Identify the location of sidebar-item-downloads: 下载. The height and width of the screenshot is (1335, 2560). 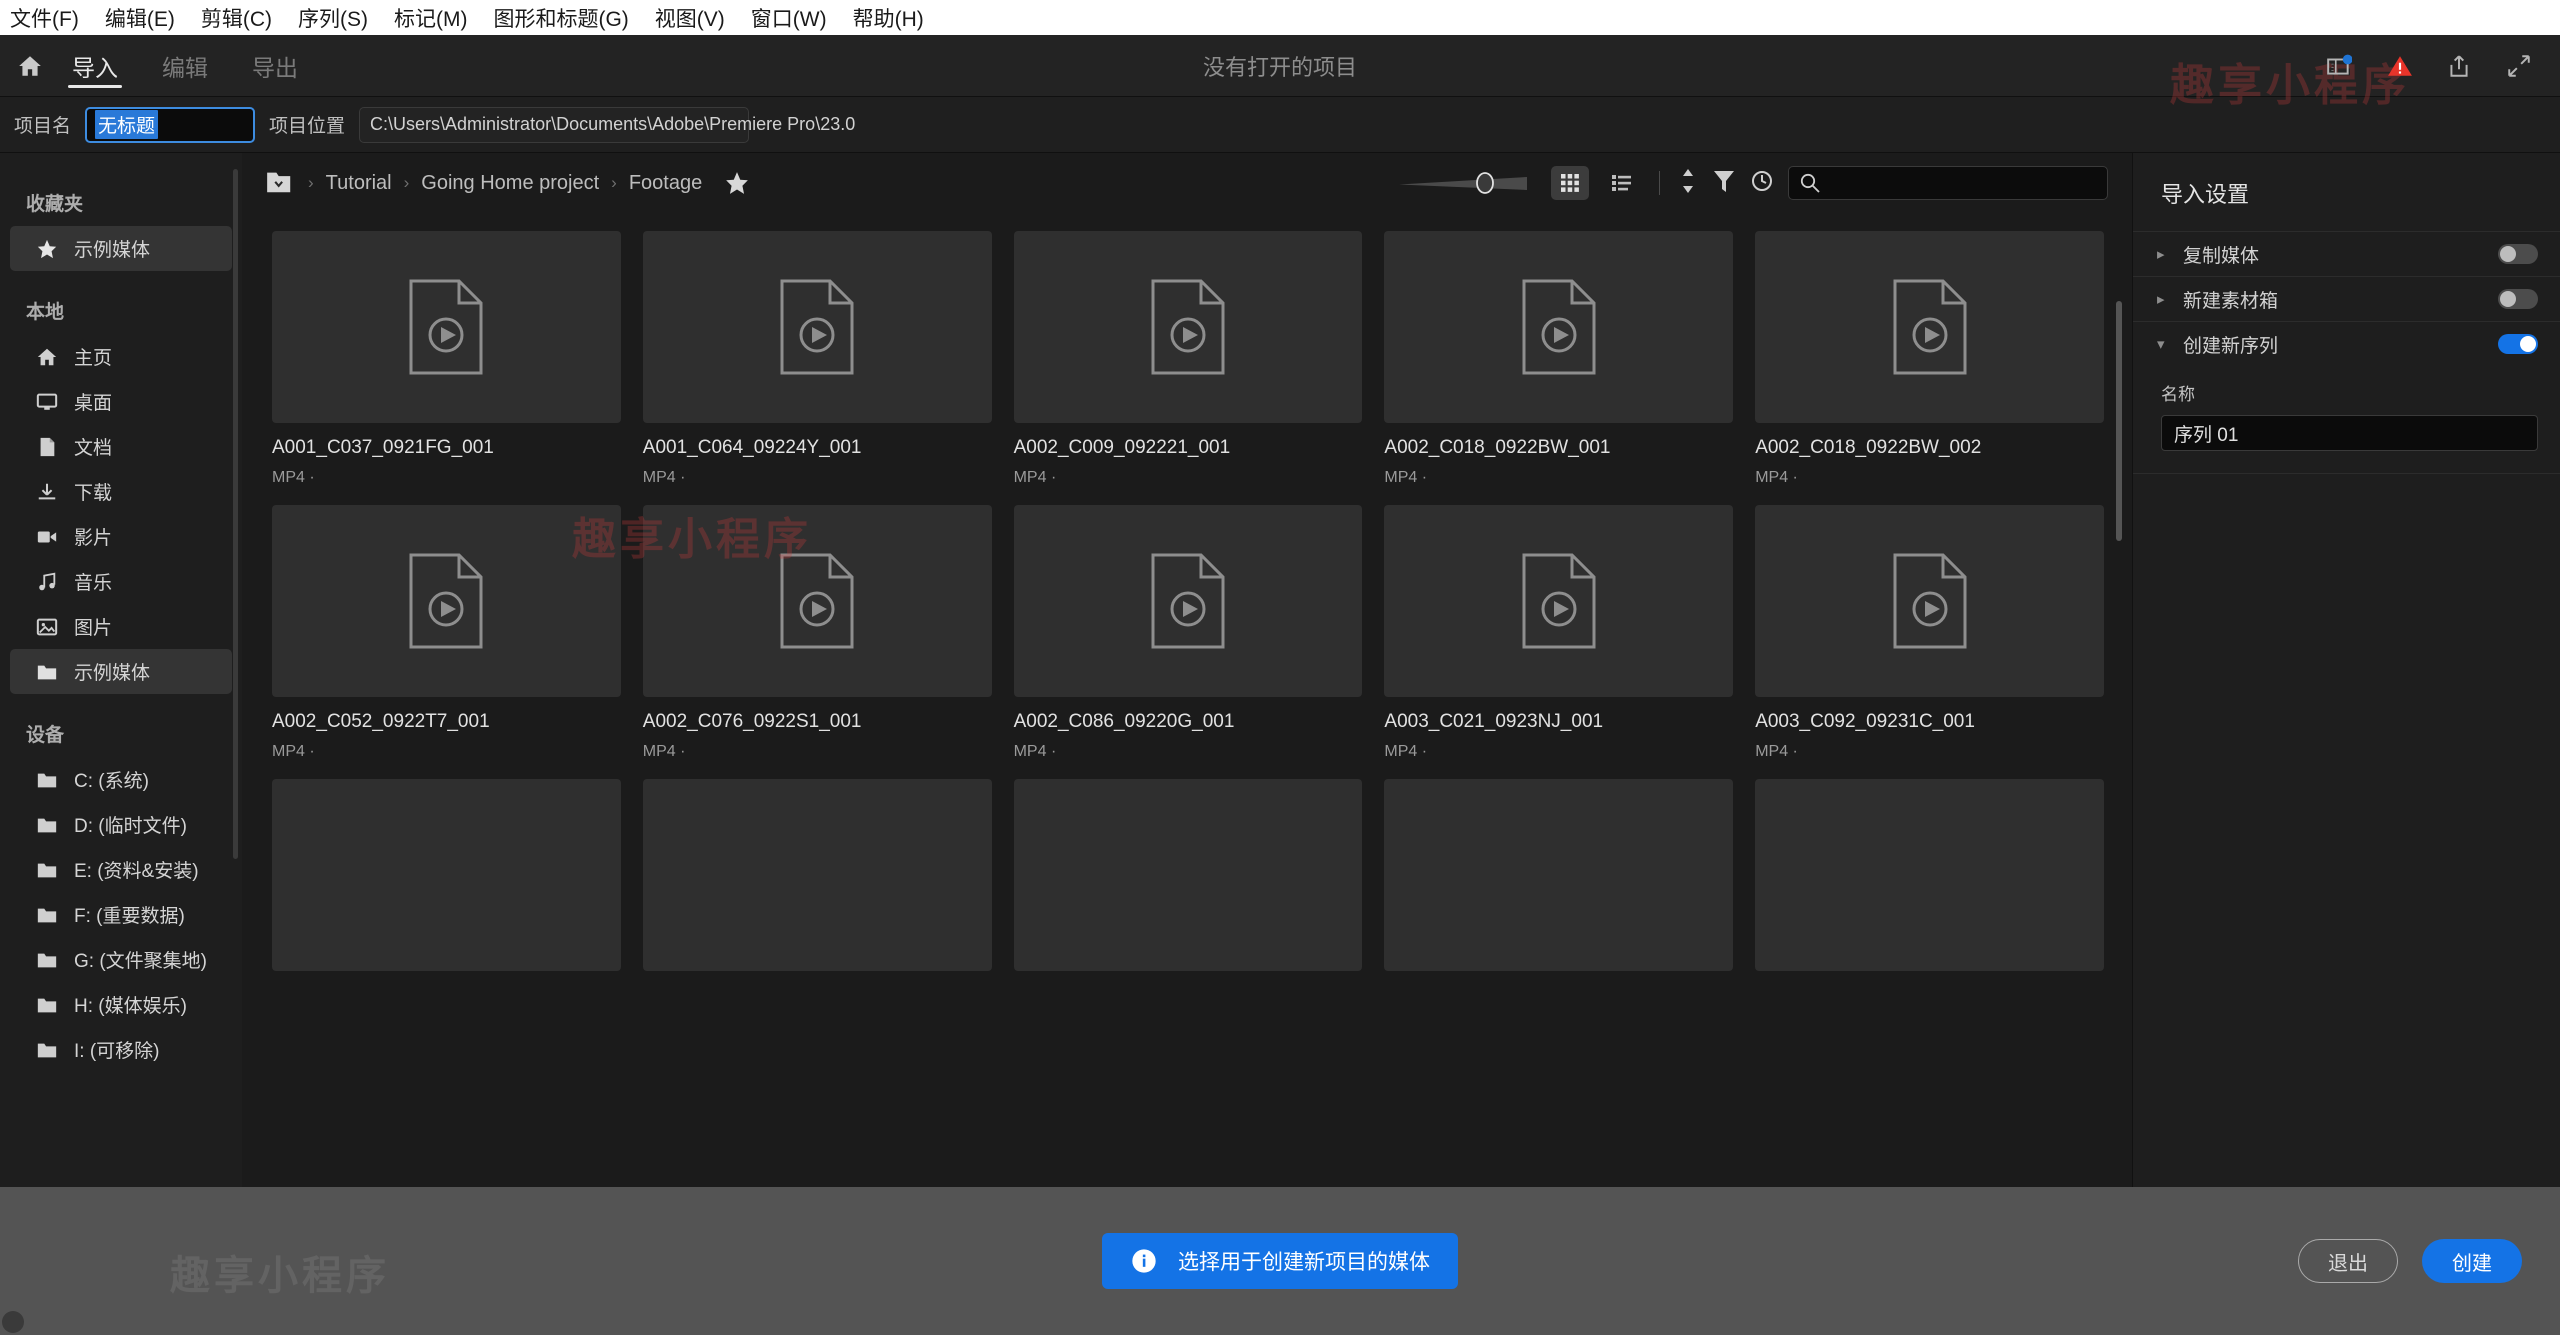
(121, 491).